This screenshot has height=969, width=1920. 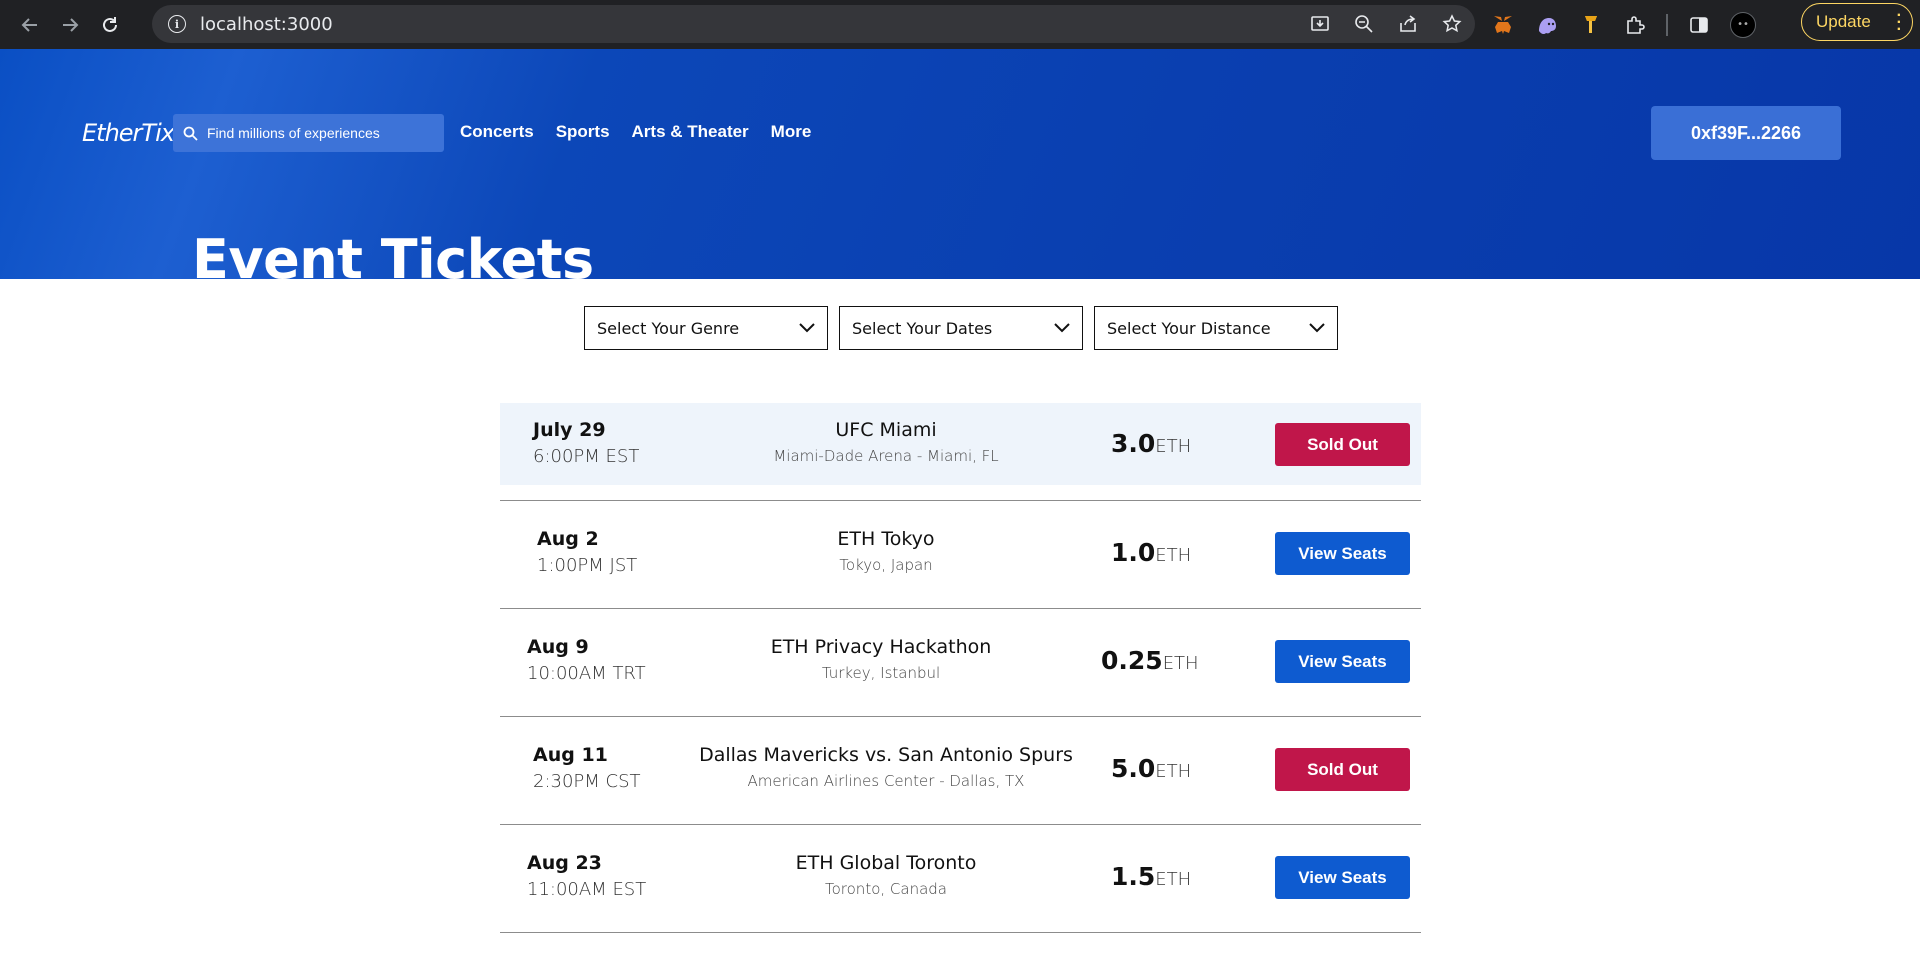 I want to click on site-logo: EtherTix, so click(x=128, y=133).